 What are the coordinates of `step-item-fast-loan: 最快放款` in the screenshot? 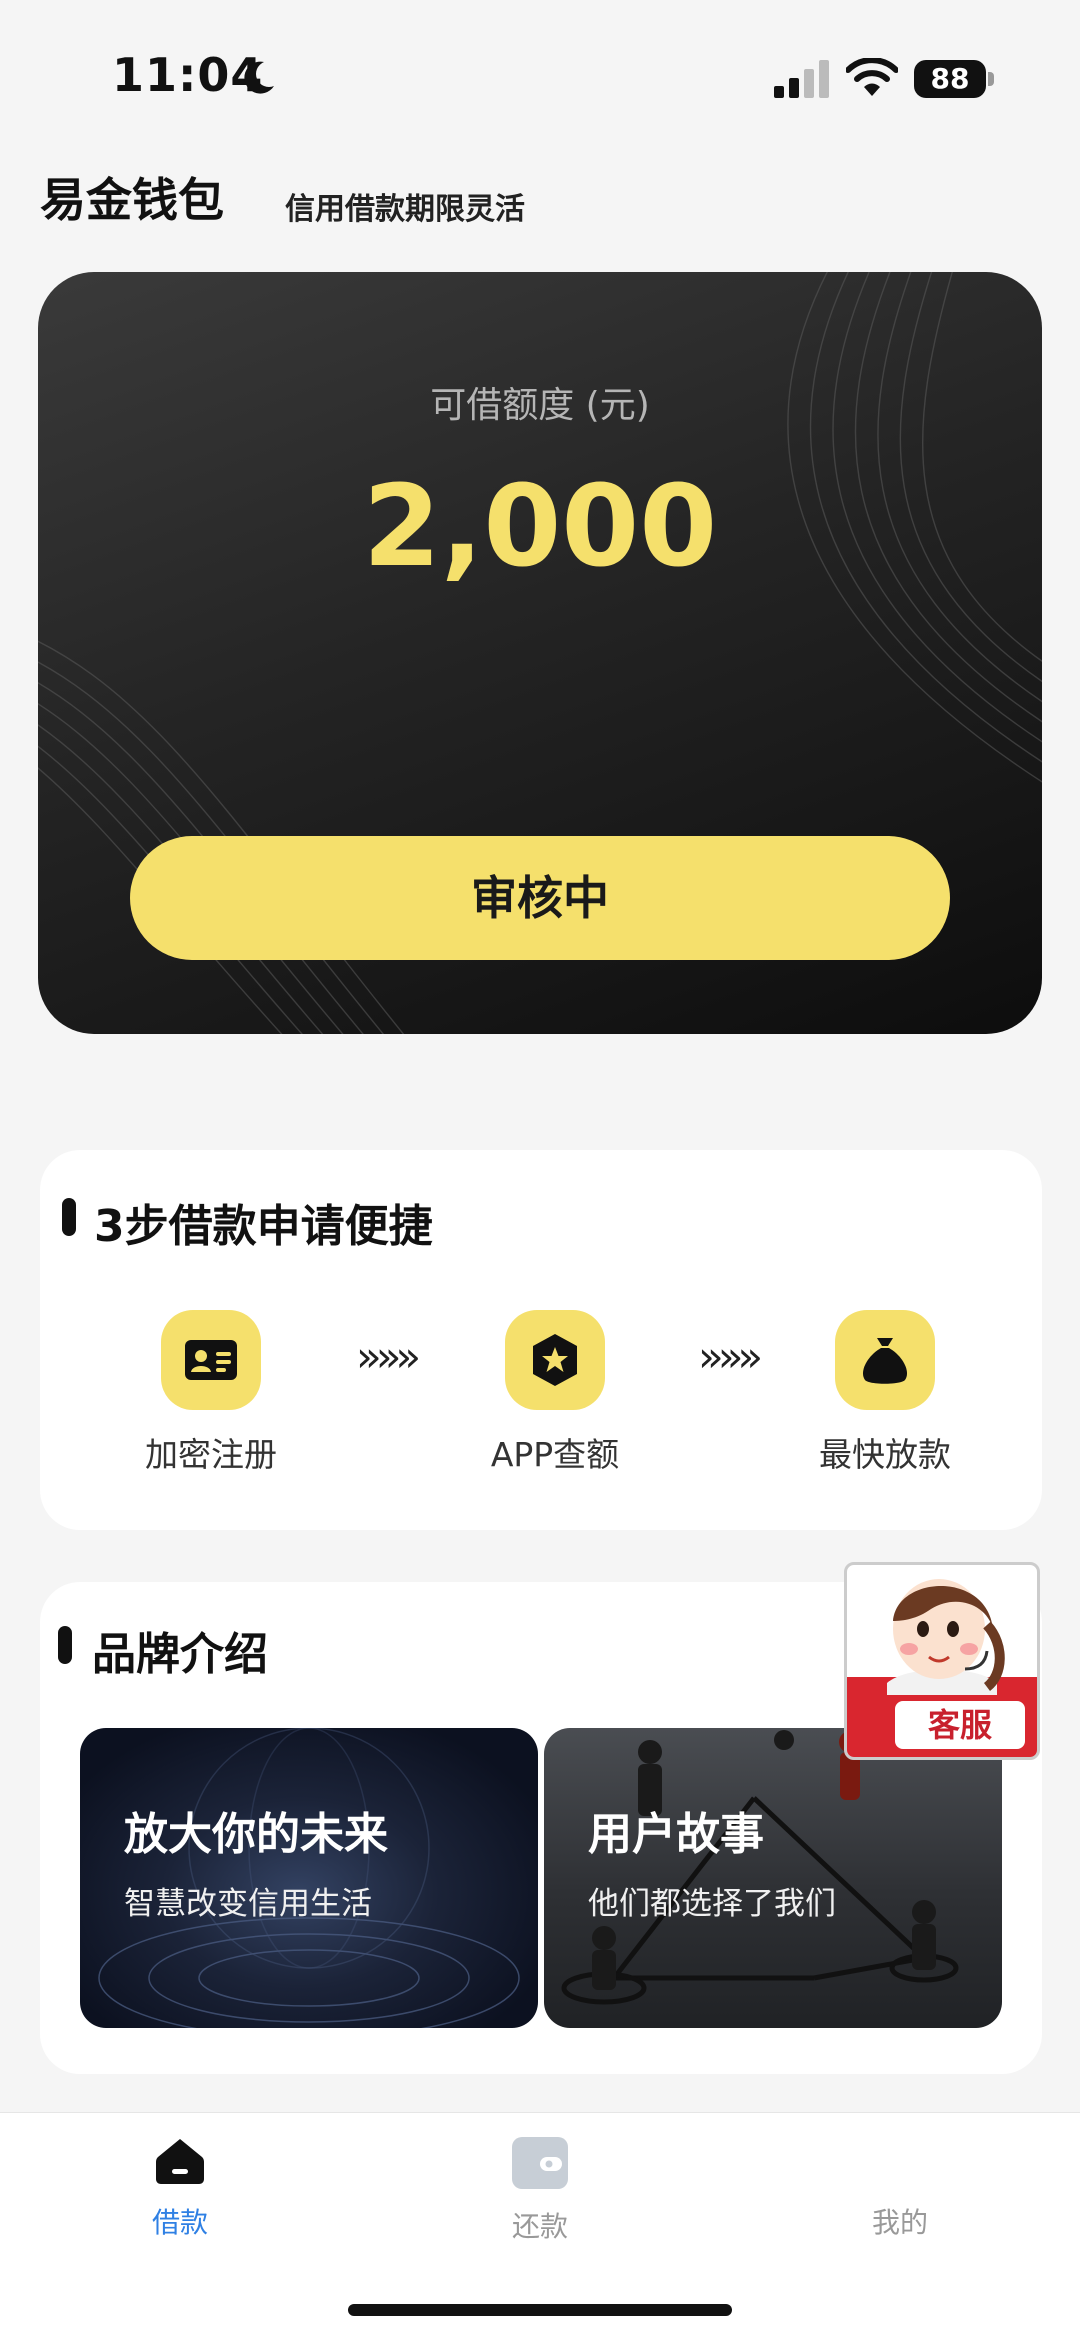 It's located at (885, 1393).